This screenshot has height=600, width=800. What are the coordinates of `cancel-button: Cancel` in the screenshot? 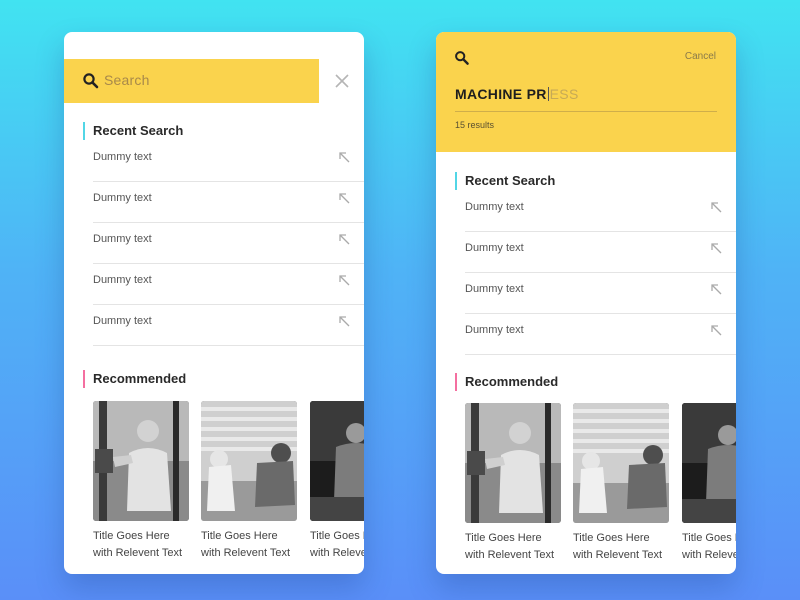 It's located at (700, 56).